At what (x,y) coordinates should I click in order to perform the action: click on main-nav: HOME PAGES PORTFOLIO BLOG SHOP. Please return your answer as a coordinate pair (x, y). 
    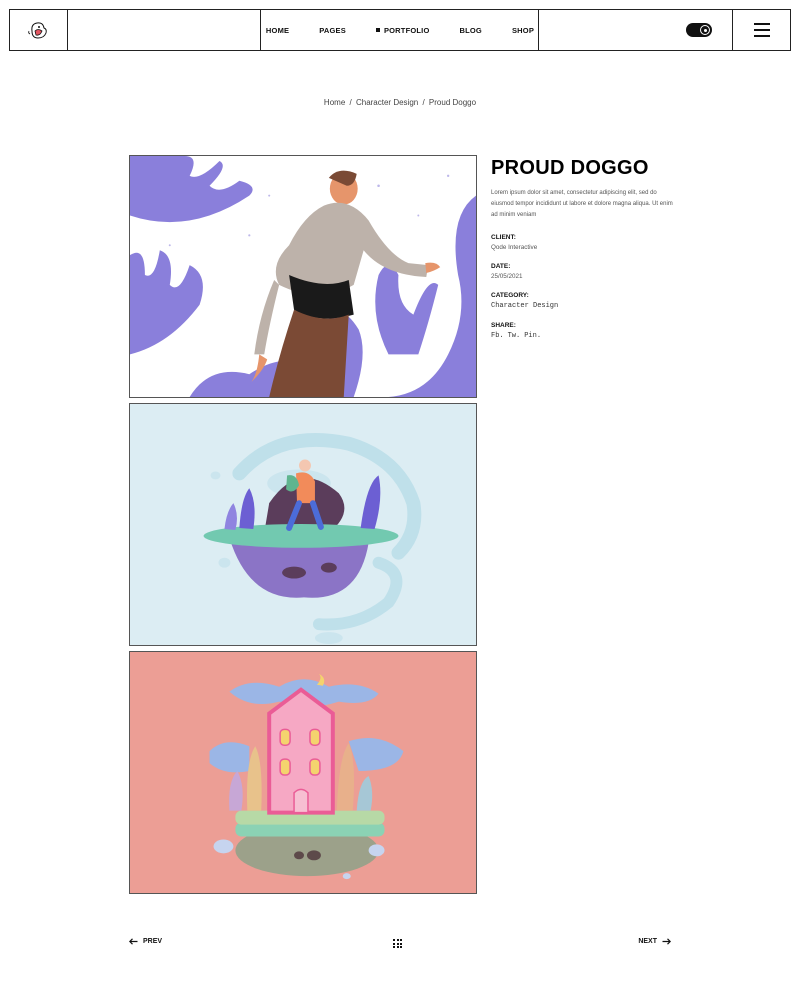
    Looking at the image, I should click on (400, 30).